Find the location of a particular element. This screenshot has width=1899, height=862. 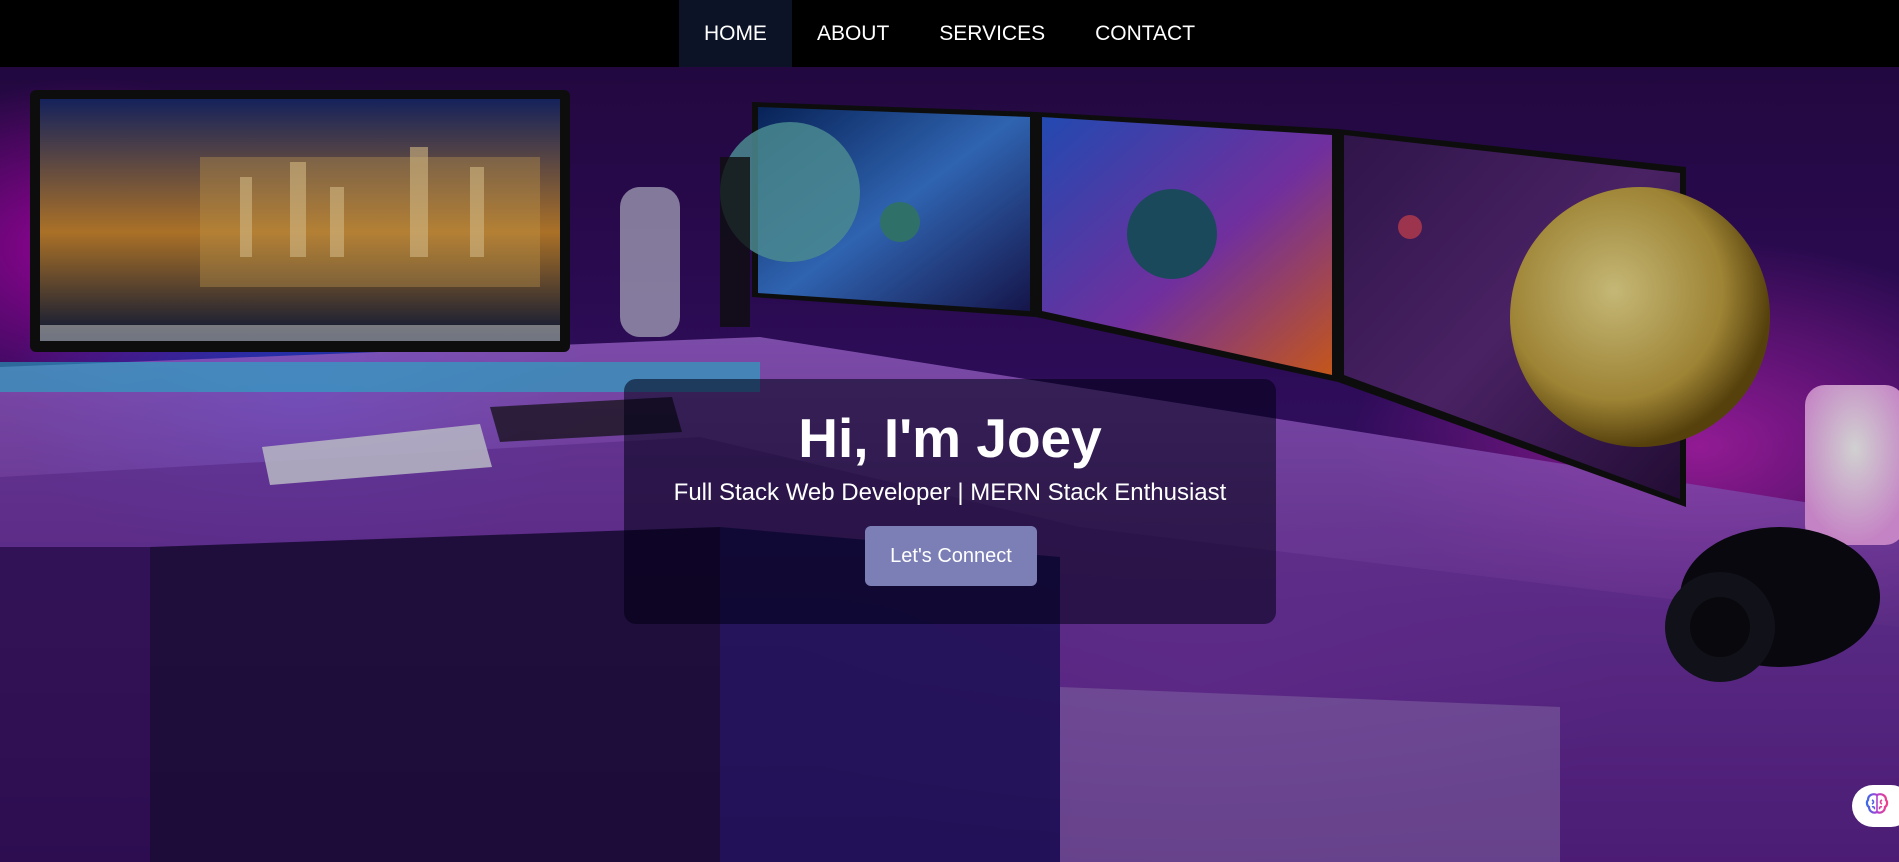

top-navbar: HOME ABOUT SERVICES CONTACT is located at coordinates (949, 33).